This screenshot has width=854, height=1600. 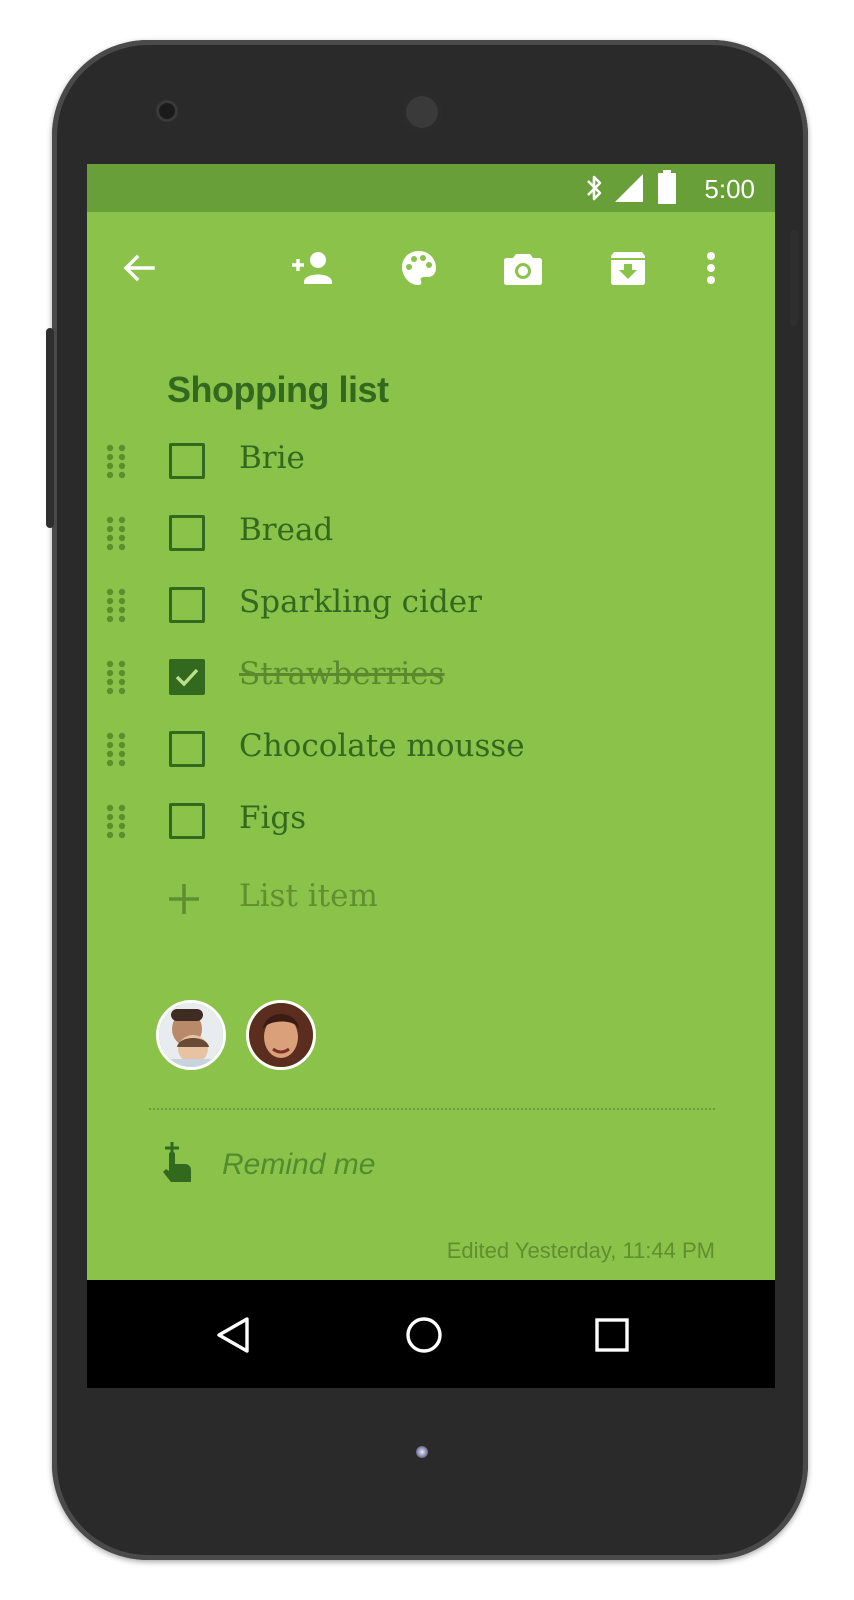 What do you see at coordinates (299, 1164) in the screenshot?
I see `remind-me-label: Remind me` at bounding box center [299, 1164].